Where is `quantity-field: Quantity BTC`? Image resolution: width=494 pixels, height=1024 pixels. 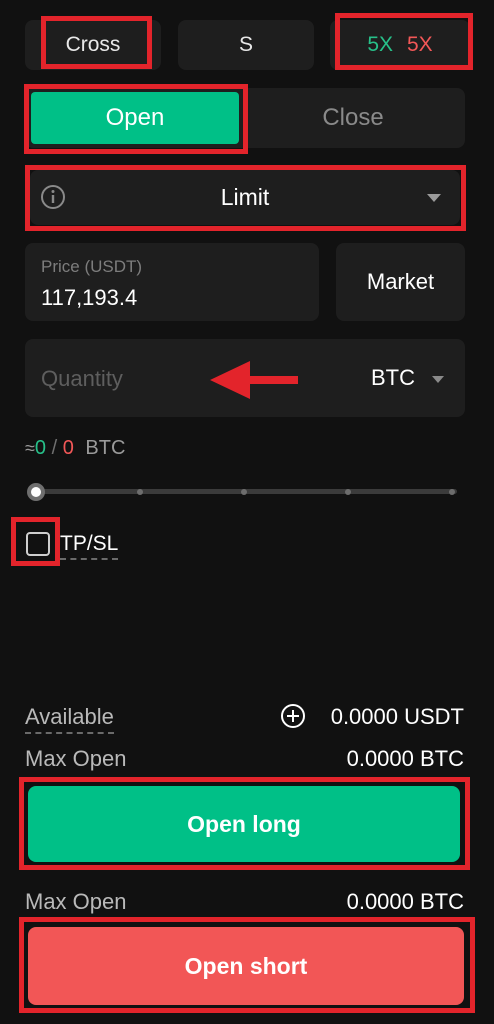
quantity-field: Quantity BTC is located at coordinates (245, 378).